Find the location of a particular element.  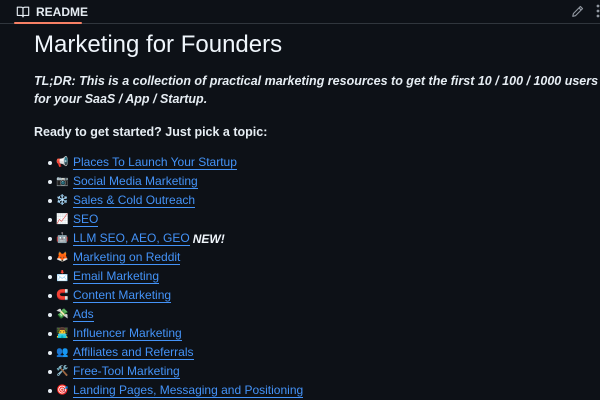

active-tab-indicator is located at coordinates (48, 23).